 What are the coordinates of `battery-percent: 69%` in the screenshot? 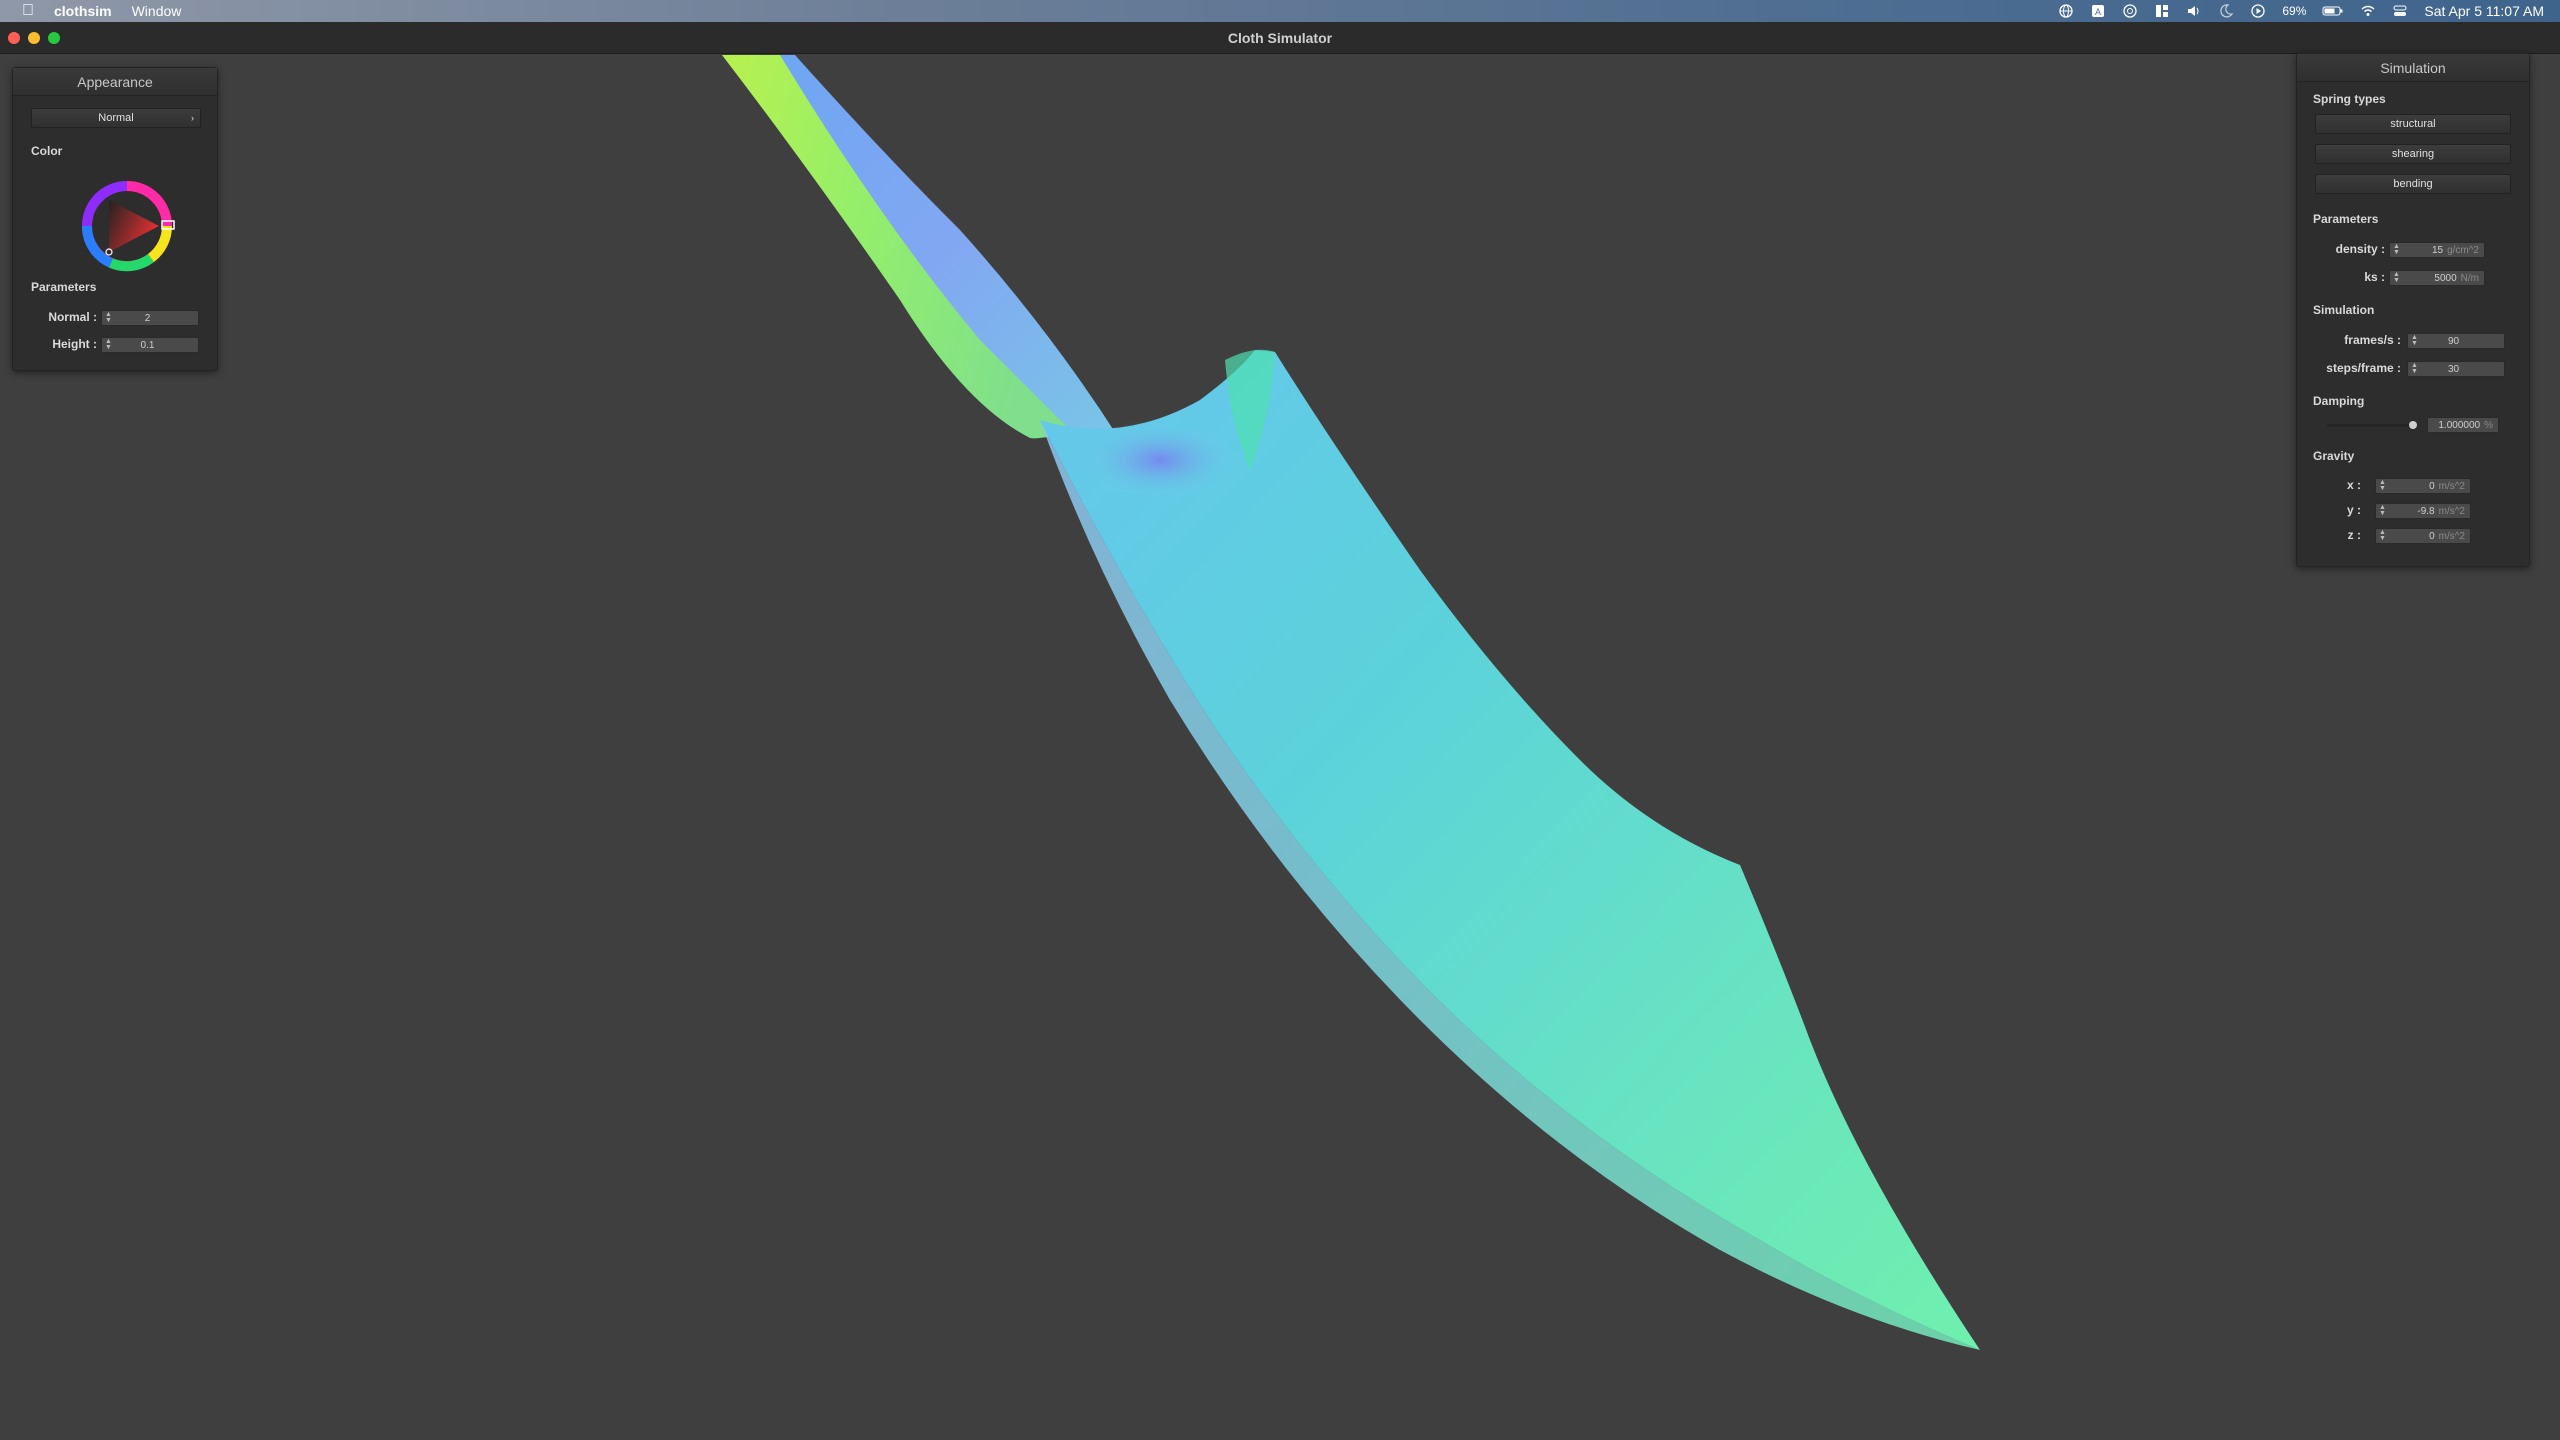 It's located at (2294, 11).